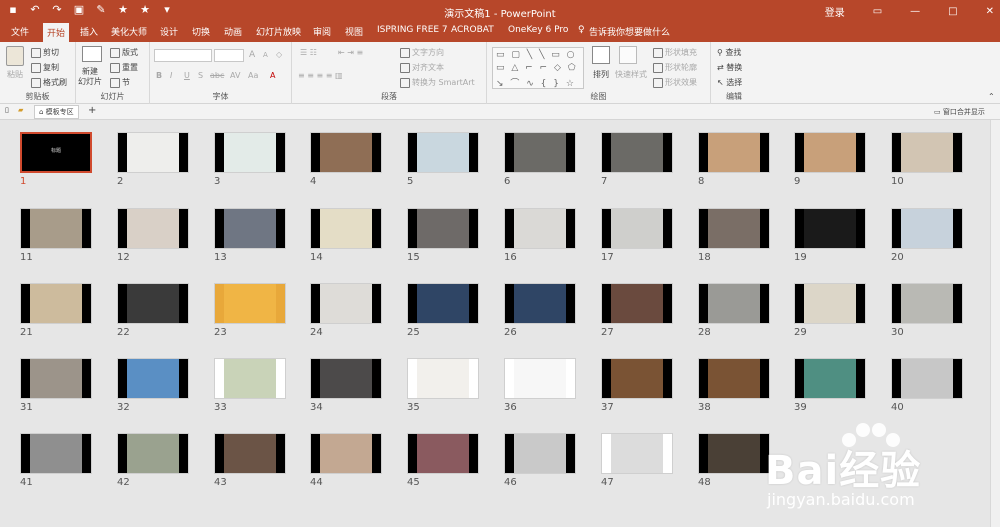 This screenshot has width=1000, height=527. Describe the element at coordinates (991, 96) in the screenshot. I see `collapse-ribbon-icon: ⌃` at that location.